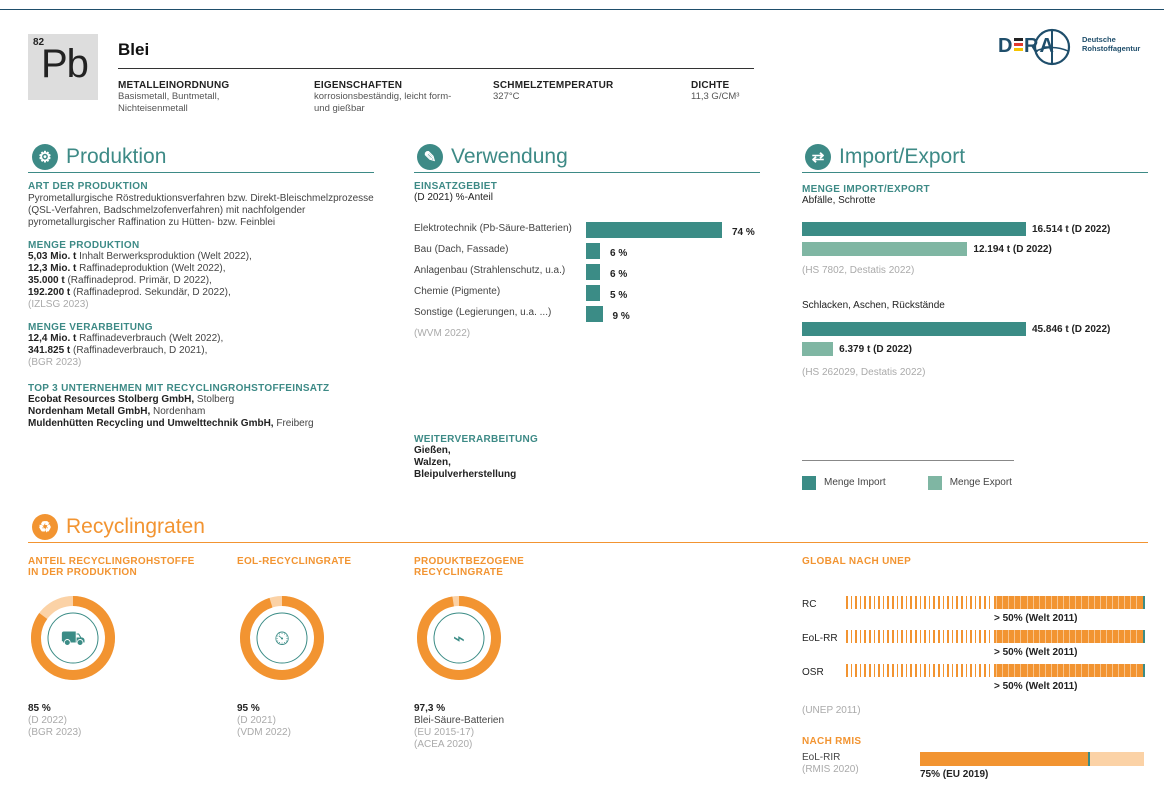 This screenshot has height=792, width=1164. I want to click on weiter-heading: WEITERVERARBEITUNG, so click(476, 439).